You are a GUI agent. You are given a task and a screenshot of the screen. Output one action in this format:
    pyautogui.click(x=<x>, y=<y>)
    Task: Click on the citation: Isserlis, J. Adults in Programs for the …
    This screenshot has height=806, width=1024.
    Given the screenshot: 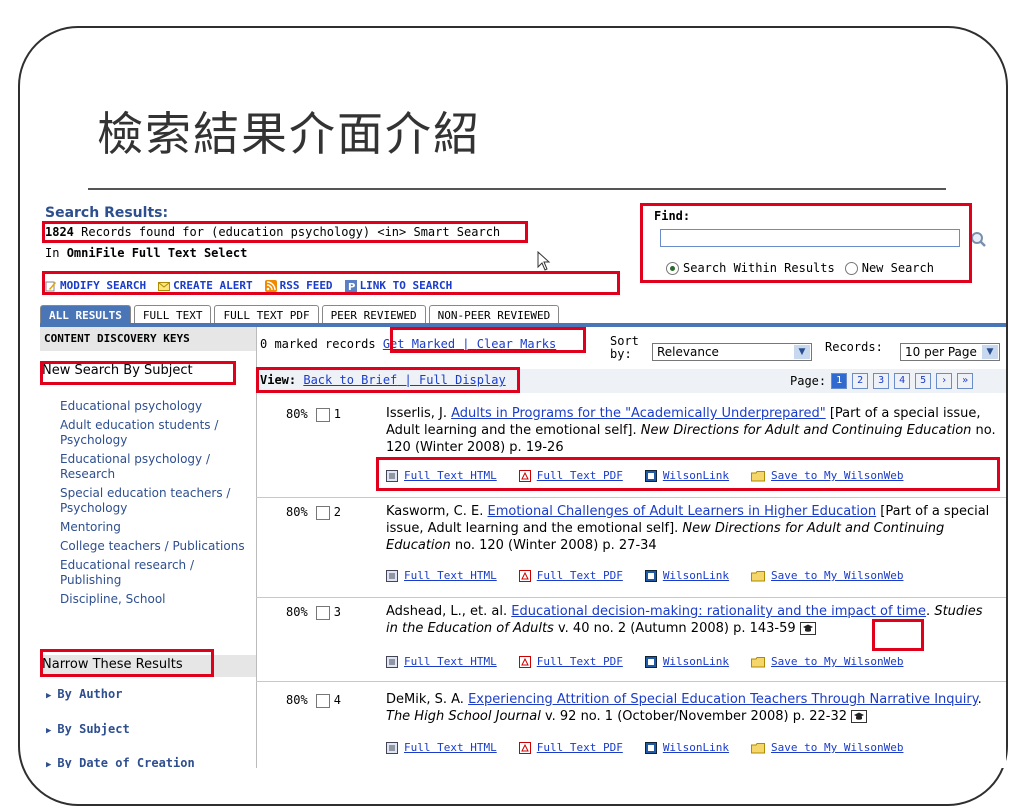 What is the action you would take?
    pyautogui.click(x=691, y=430)
    